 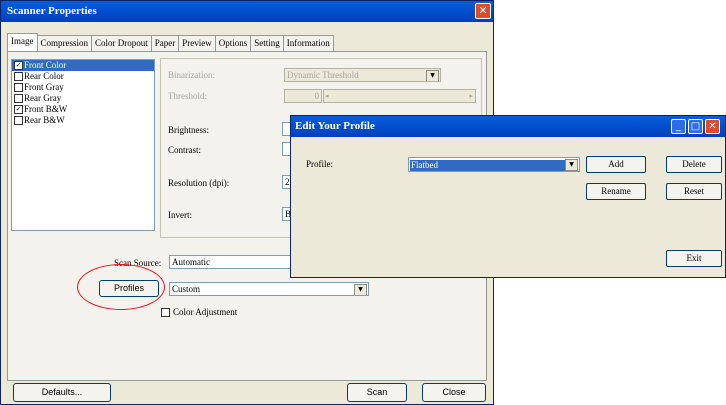 I want to click on arrow-right-icon: ▸, so click(x=471, y=96).